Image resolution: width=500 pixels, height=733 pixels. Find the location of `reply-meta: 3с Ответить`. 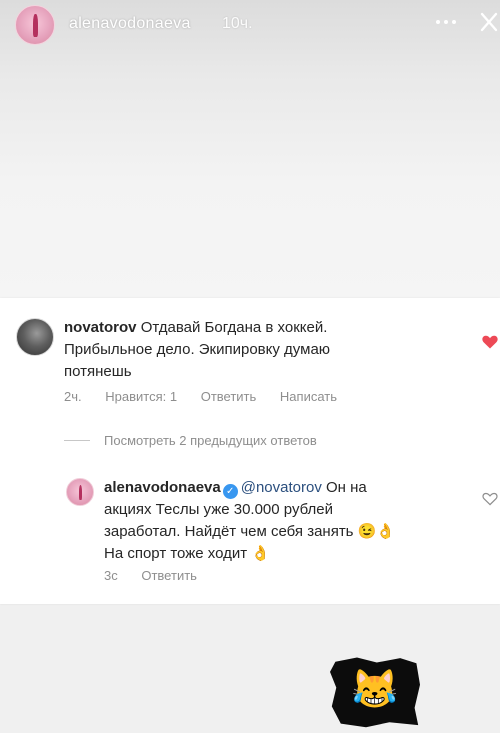

reply-meta: 3с Ответить is located at coordinates (160, 575).